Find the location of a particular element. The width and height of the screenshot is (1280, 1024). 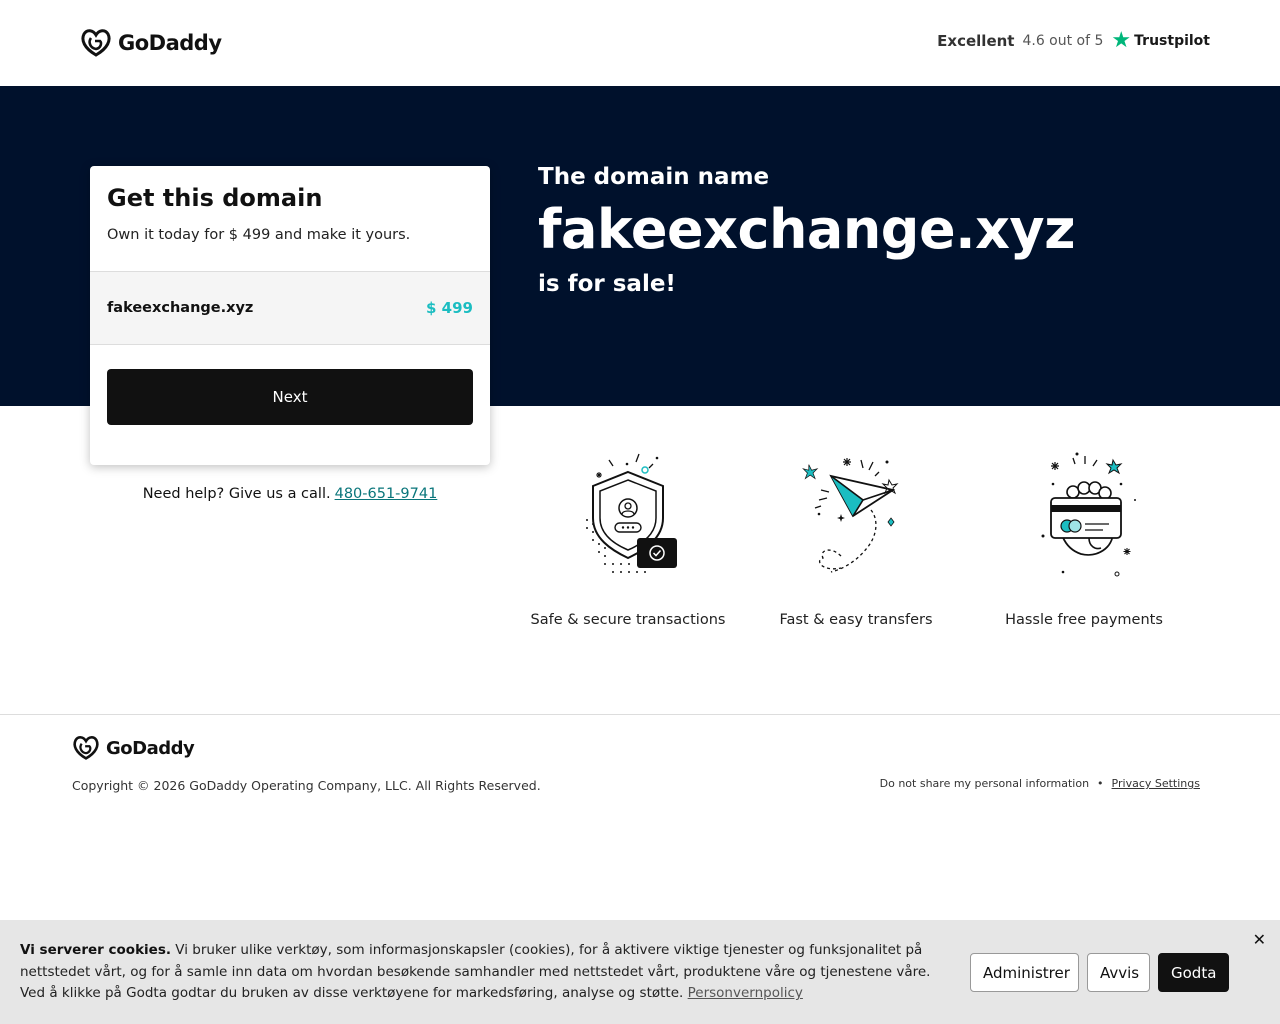

accept-cookies-button: Godta is located at coordinates (1193, 972).